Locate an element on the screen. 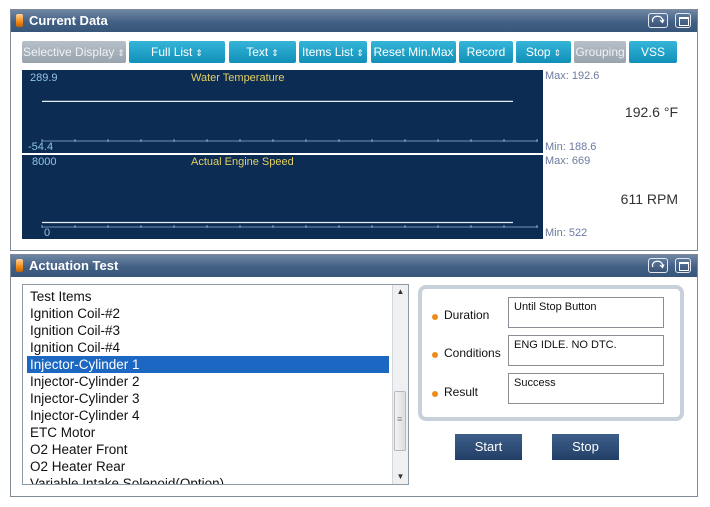 This screenshot has width=710, height=507. actuation-test-titlebar: Actuation Test is located at coordinates (354, 266).